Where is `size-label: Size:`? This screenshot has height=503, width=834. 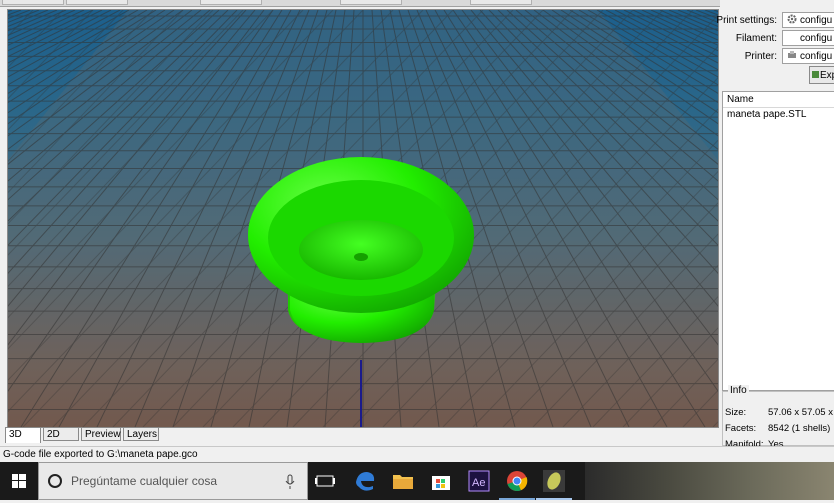
size-label: Size: is located at coordinates (736, 412).